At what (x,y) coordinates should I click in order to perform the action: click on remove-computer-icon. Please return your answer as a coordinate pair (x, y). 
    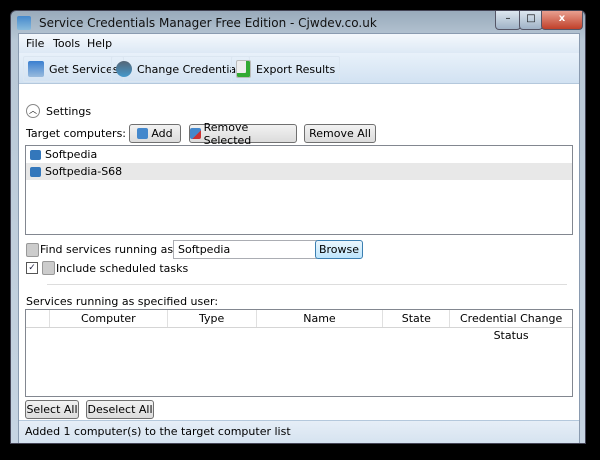
    Looking at the image, I should click on (195, 133).